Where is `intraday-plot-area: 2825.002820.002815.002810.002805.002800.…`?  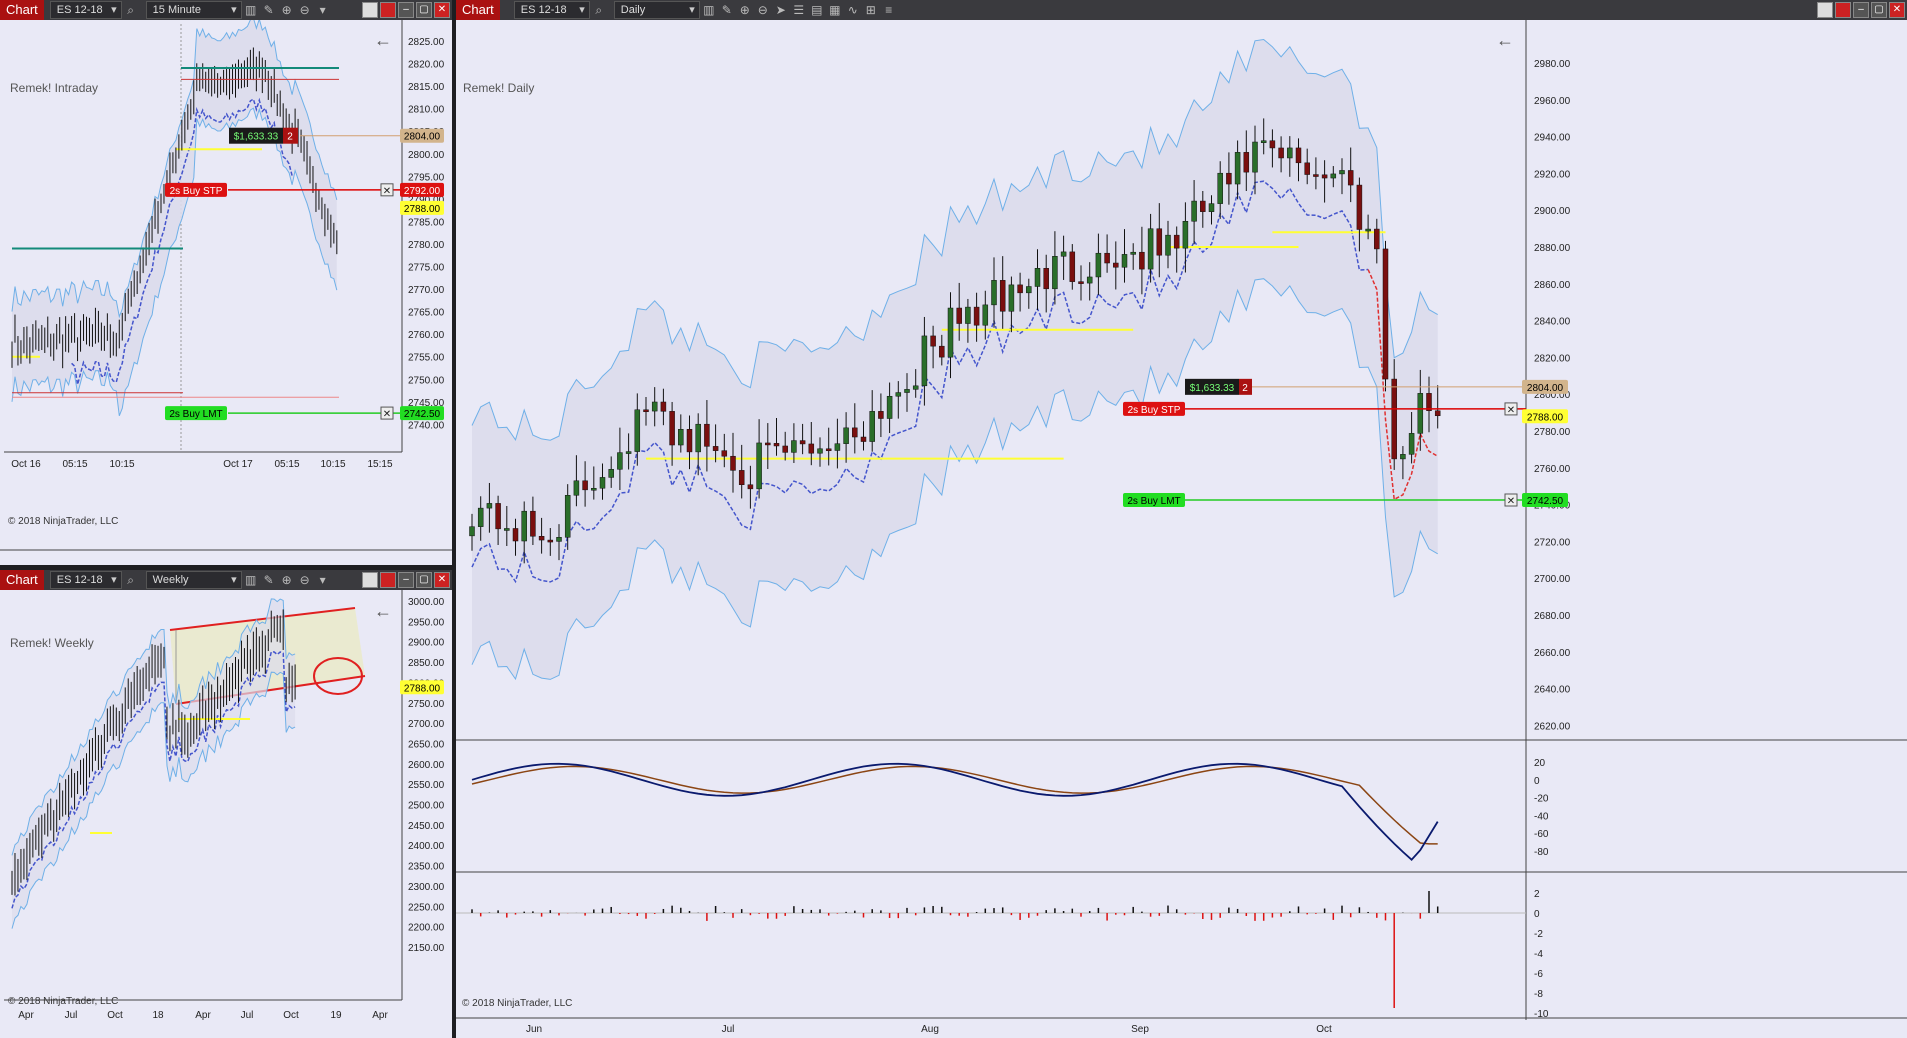
intraday-plot-area: 2825.002820.002815.002810.002805.002800.… is located at coordinates (226, 292).